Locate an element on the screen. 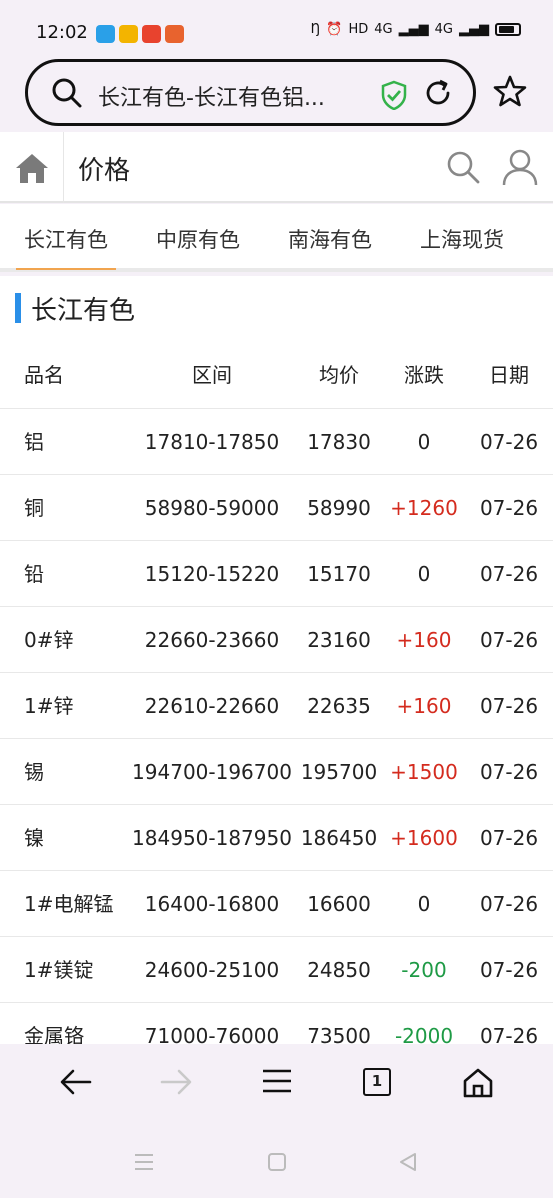 Image resolution: width=553 pixels, height=1198 pixels. tab-count: 1 is located at coordinates (377, 1081).